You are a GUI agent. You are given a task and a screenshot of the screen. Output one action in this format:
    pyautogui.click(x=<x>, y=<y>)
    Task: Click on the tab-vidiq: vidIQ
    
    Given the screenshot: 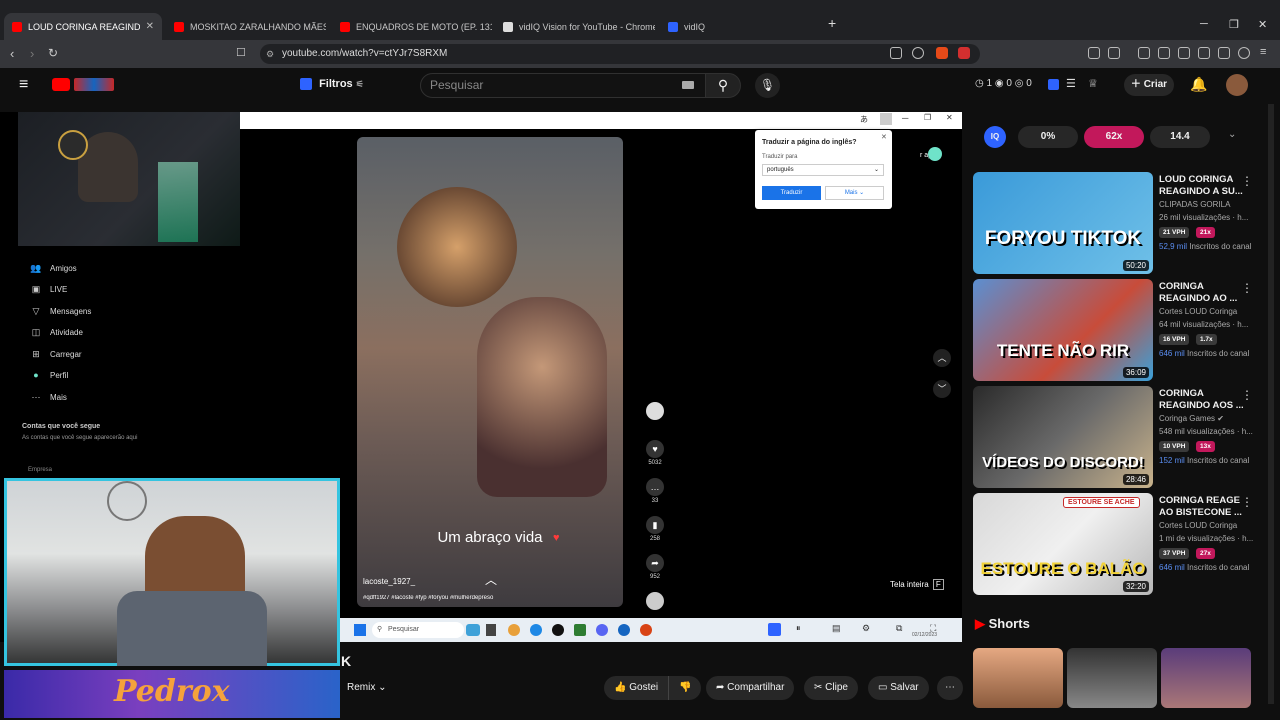 What is the action you would take?
    pyautogui.click(x=740, y=26)
    